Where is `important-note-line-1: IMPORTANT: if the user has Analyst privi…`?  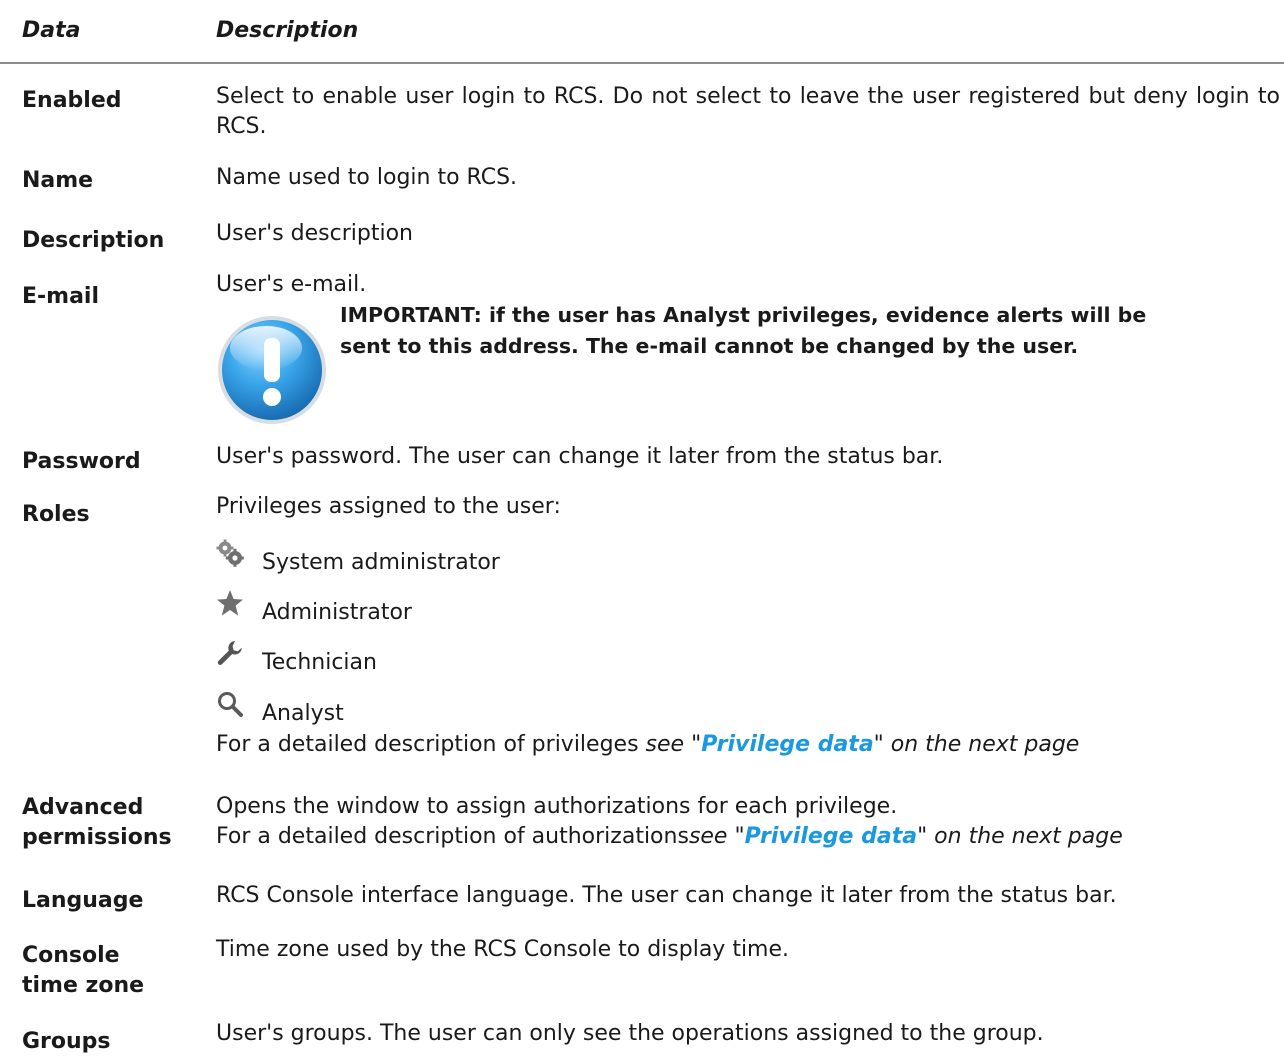
important-note-line-1: IMPORTANT: if the user has Analyst privi… is located at coordinates (743, 315).